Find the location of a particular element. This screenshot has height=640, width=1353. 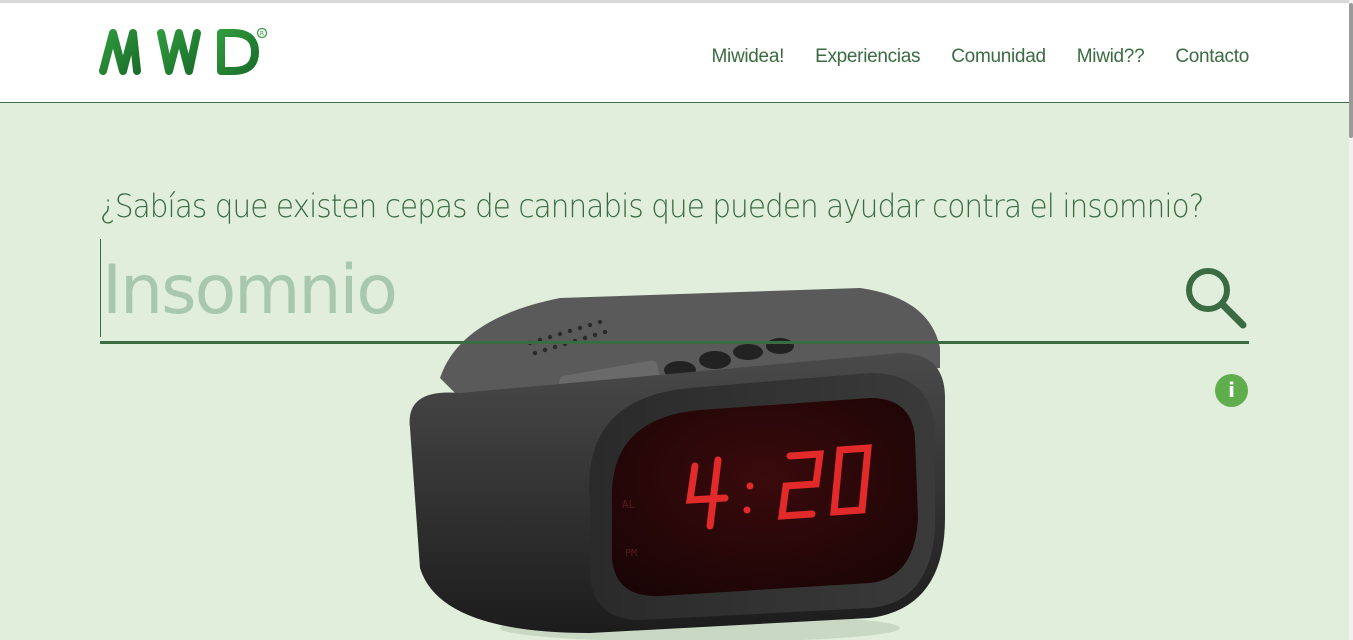

info-icon: i is located at coordinates (1231, 390).